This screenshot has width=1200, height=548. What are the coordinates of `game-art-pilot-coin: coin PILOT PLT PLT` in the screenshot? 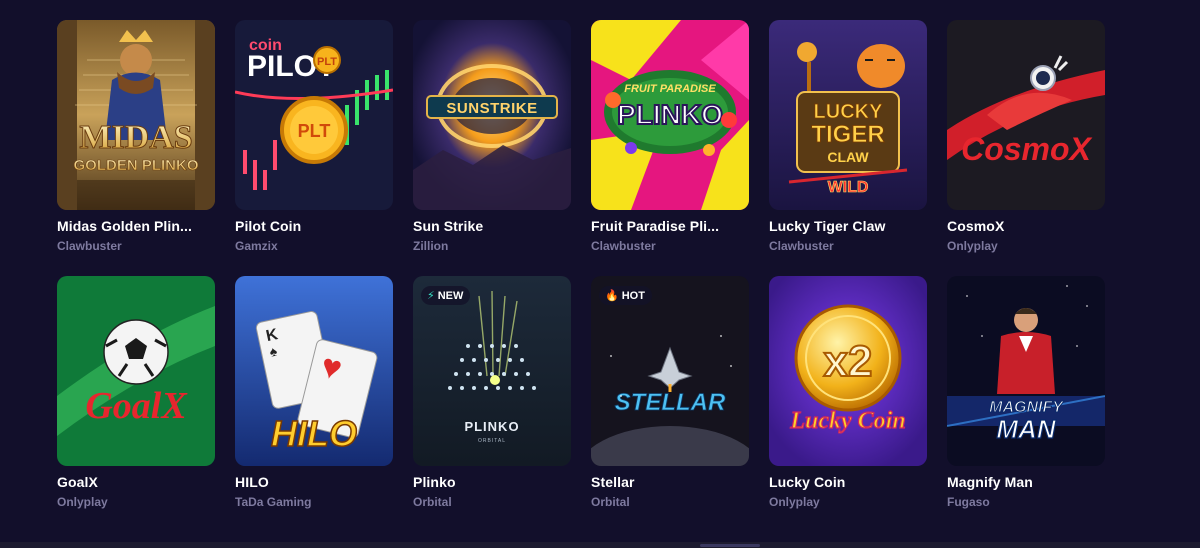 It's located at (314, 115).